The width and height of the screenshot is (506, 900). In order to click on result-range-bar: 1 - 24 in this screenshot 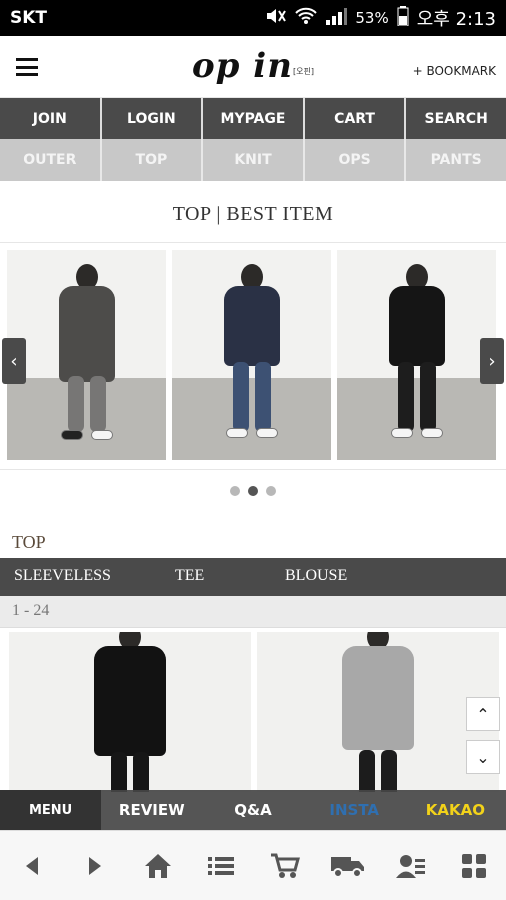, I will do `click(253, 612)`.